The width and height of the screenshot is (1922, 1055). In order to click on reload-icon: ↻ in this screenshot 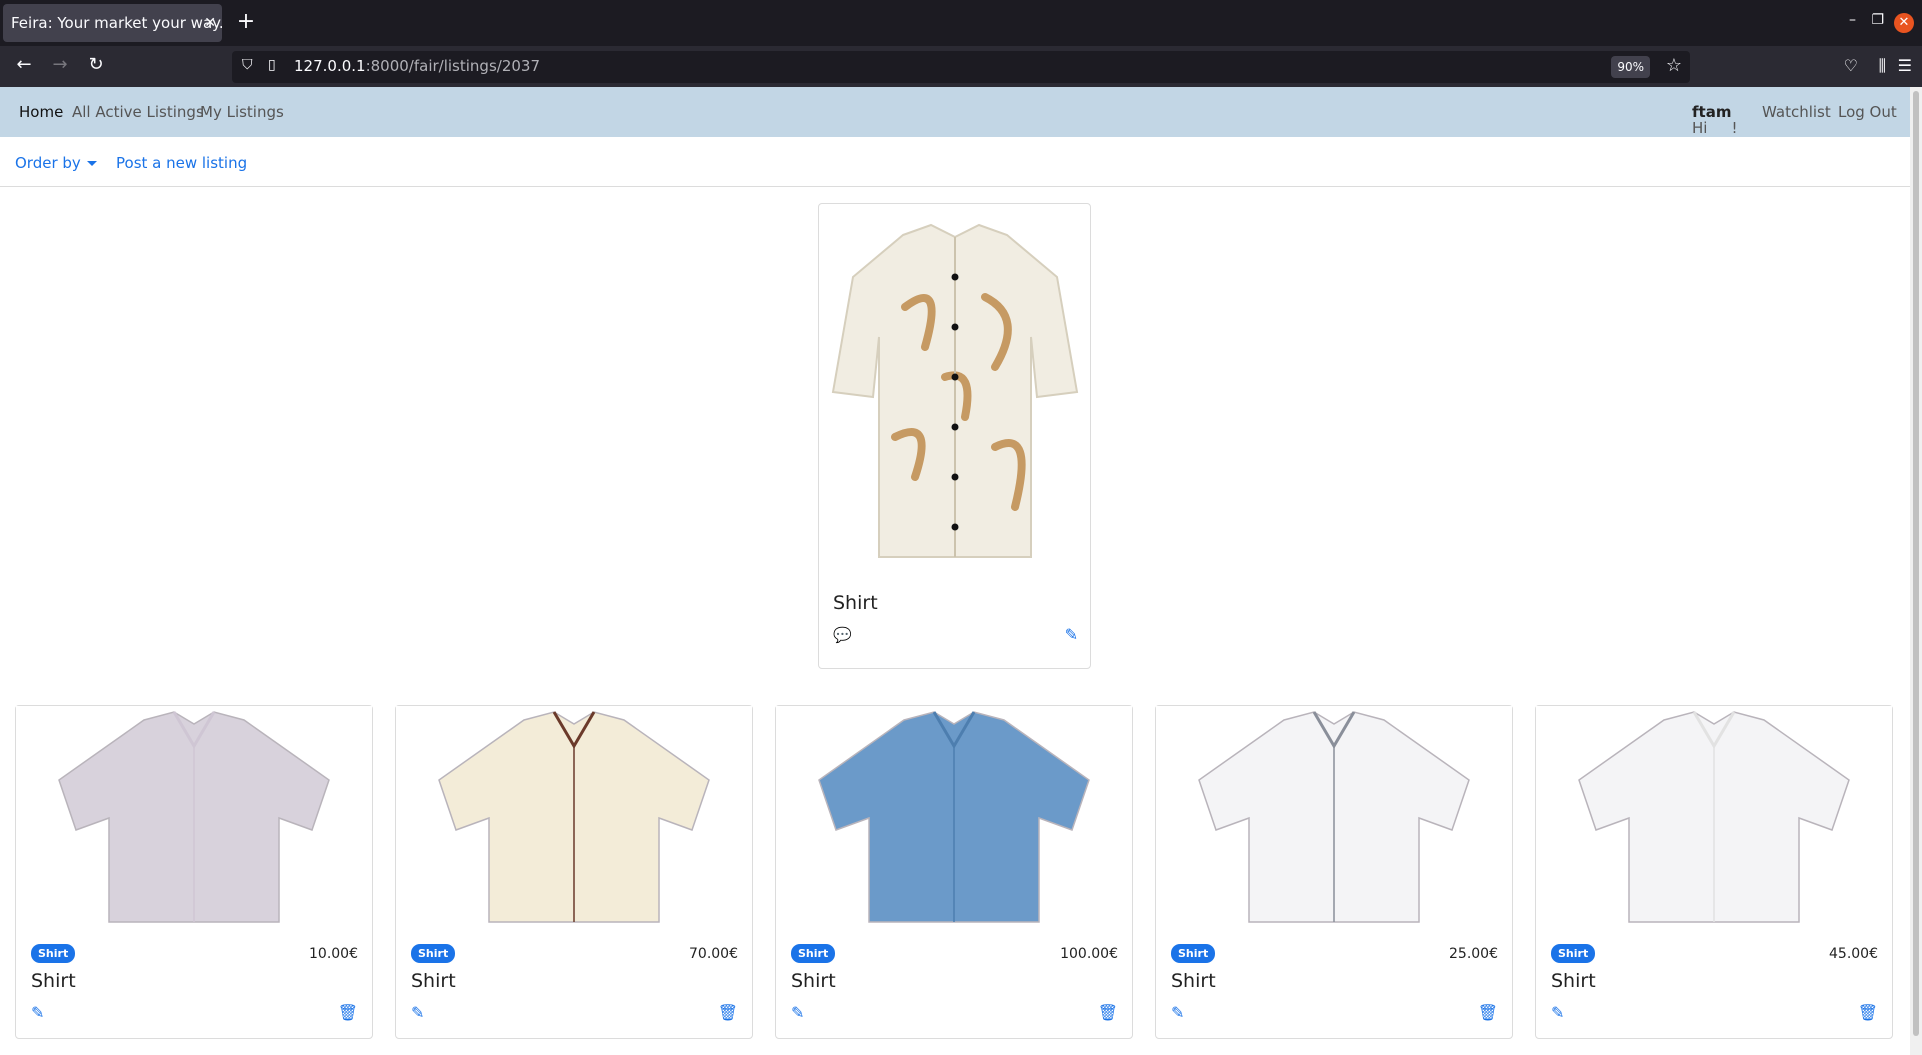, I will do `click(96, 64)`.